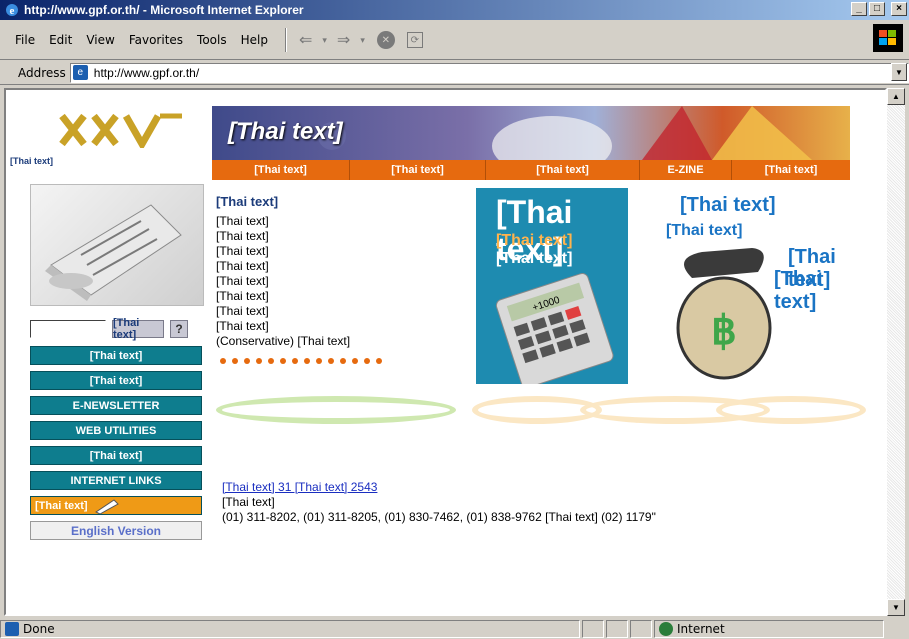  What do you see at coordinates (859, 9) in the screenshot?
I see `minimize-button: _` at bounding box center [859, 9].